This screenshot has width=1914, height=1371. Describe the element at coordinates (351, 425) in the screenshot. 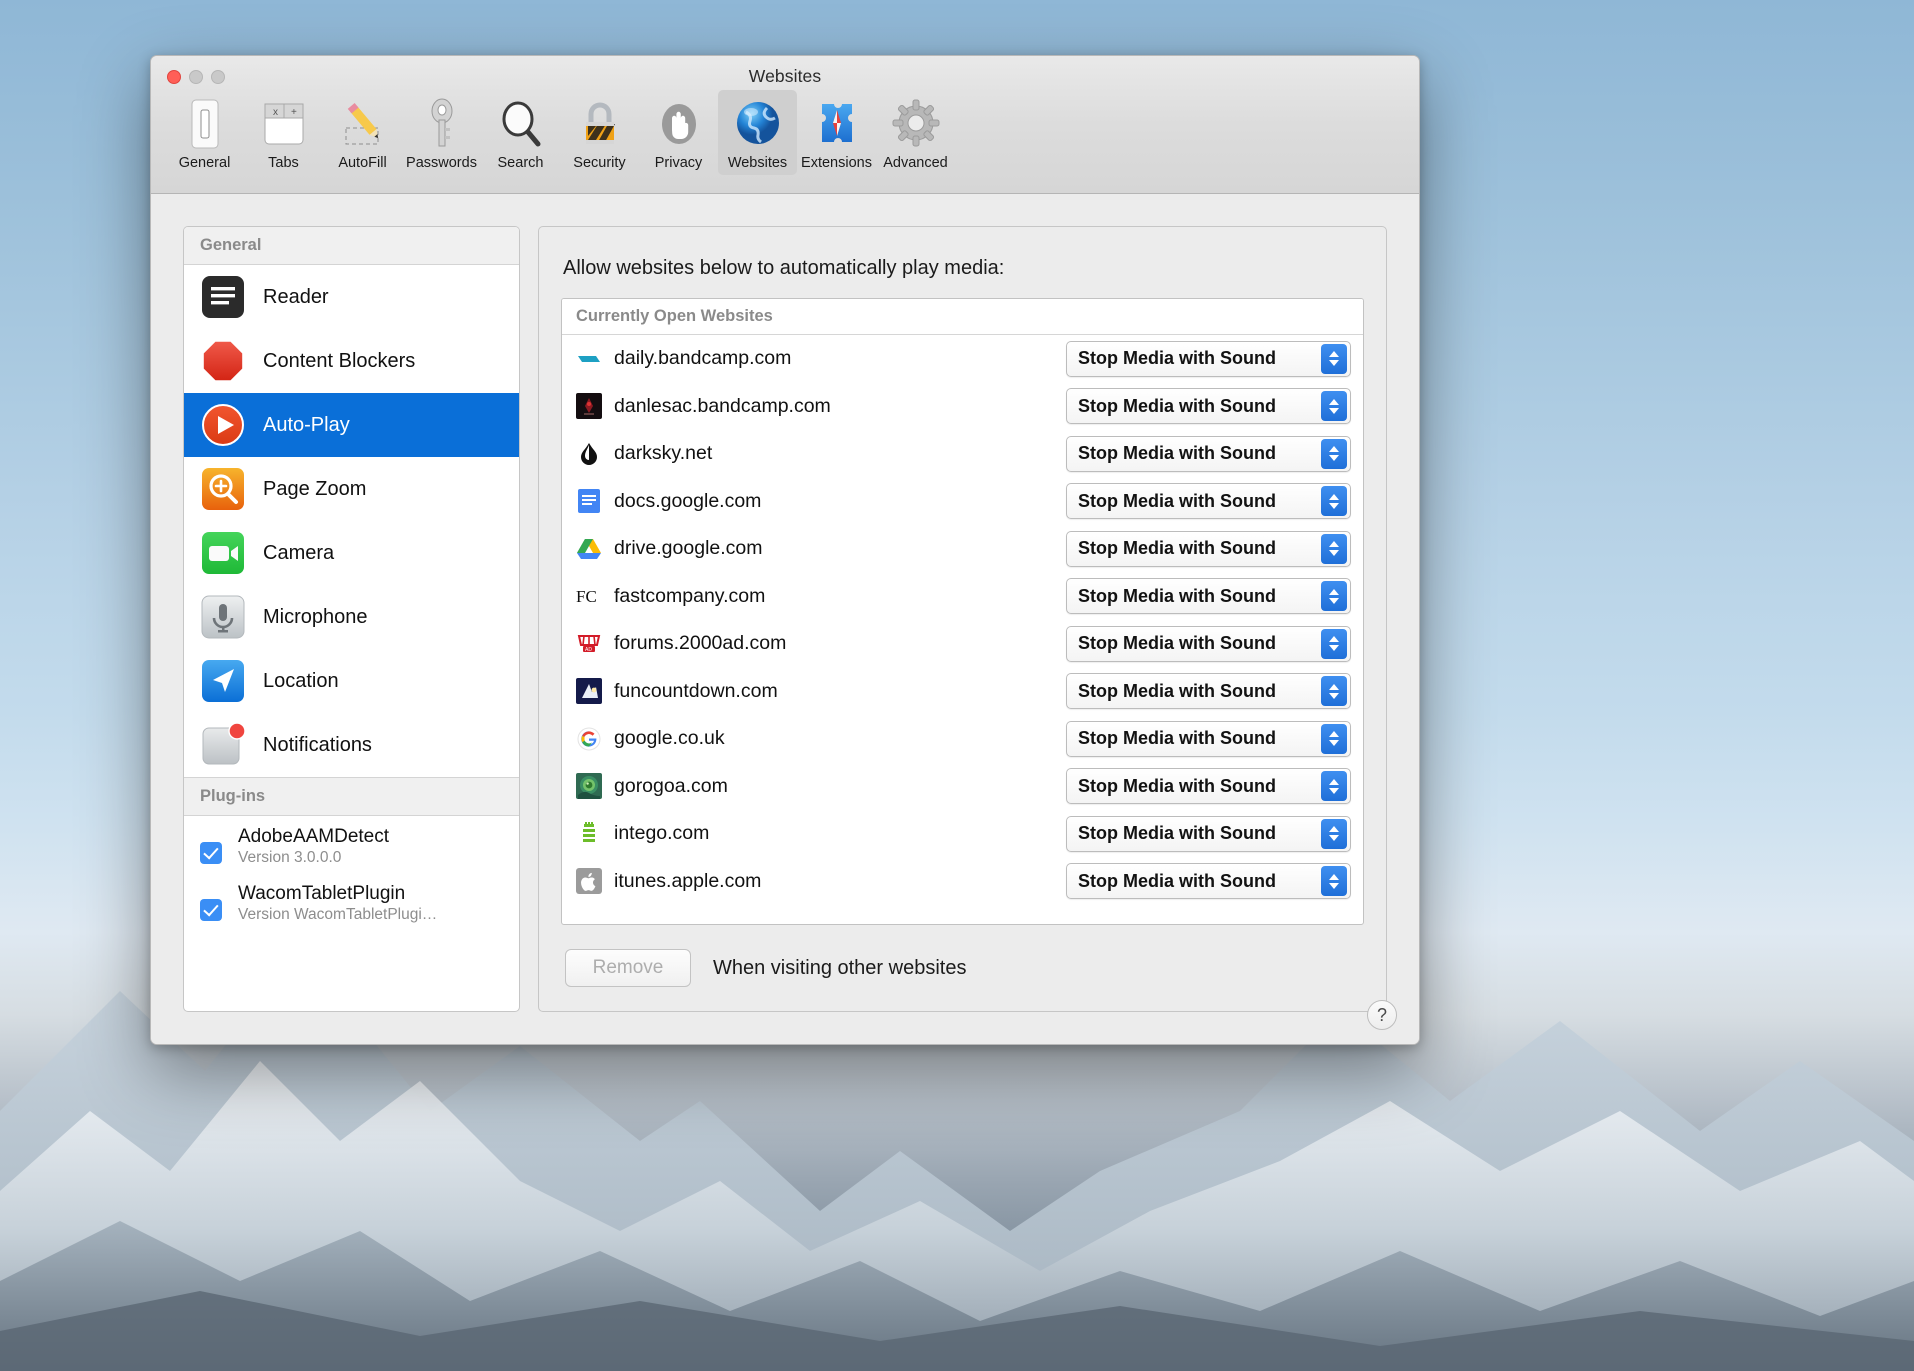

I see `sidebar-item-auto-play: Auto-Play` at that location.